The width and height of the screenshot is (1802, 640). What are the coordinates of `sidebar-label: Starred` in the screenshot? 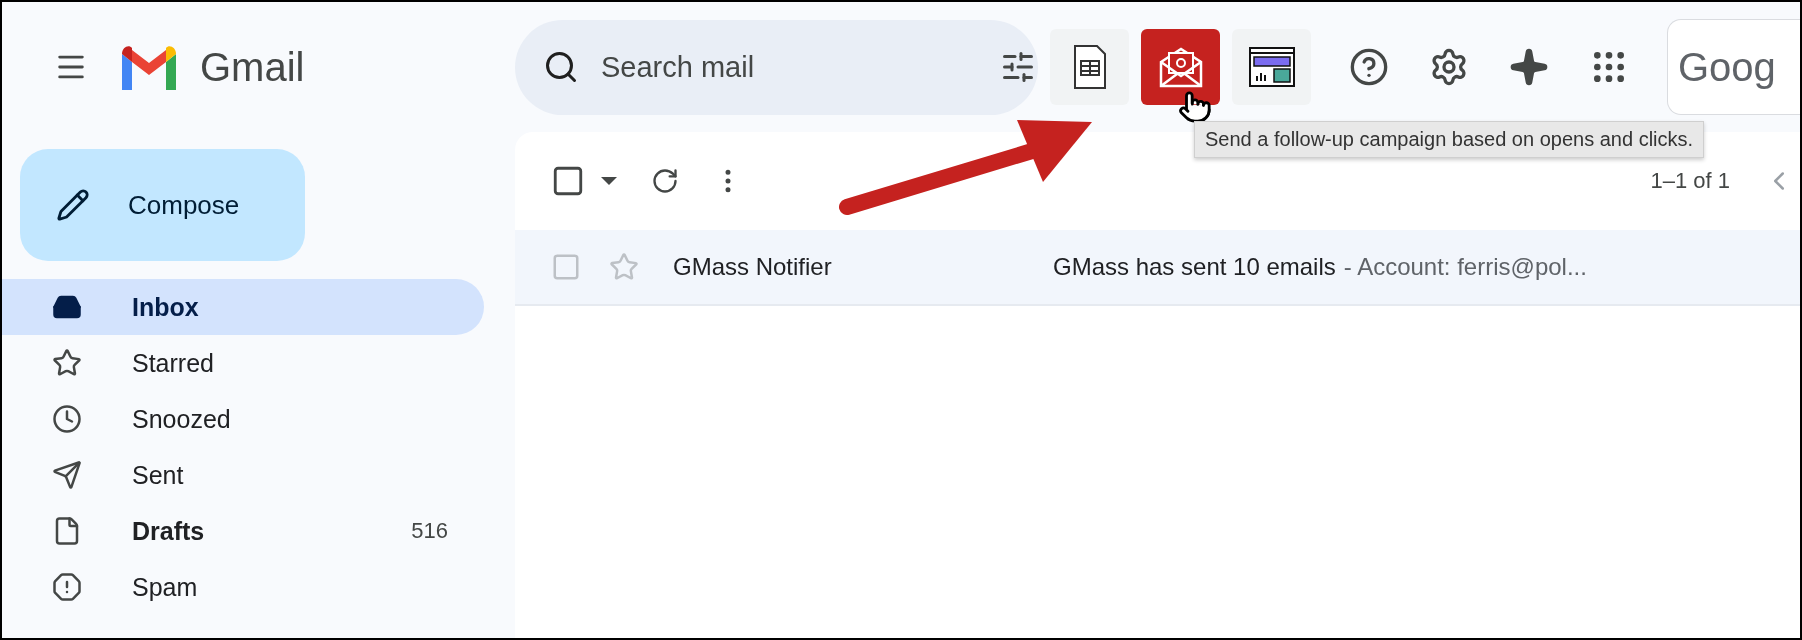 It's located at (173, 363).